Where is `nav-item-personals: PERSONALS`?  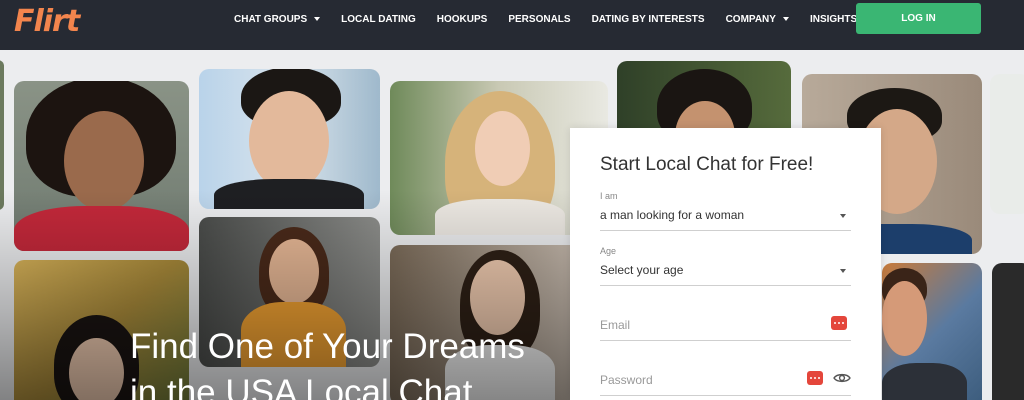 nav-item-personals: PERSONALS is located at coordinates (539, 19).